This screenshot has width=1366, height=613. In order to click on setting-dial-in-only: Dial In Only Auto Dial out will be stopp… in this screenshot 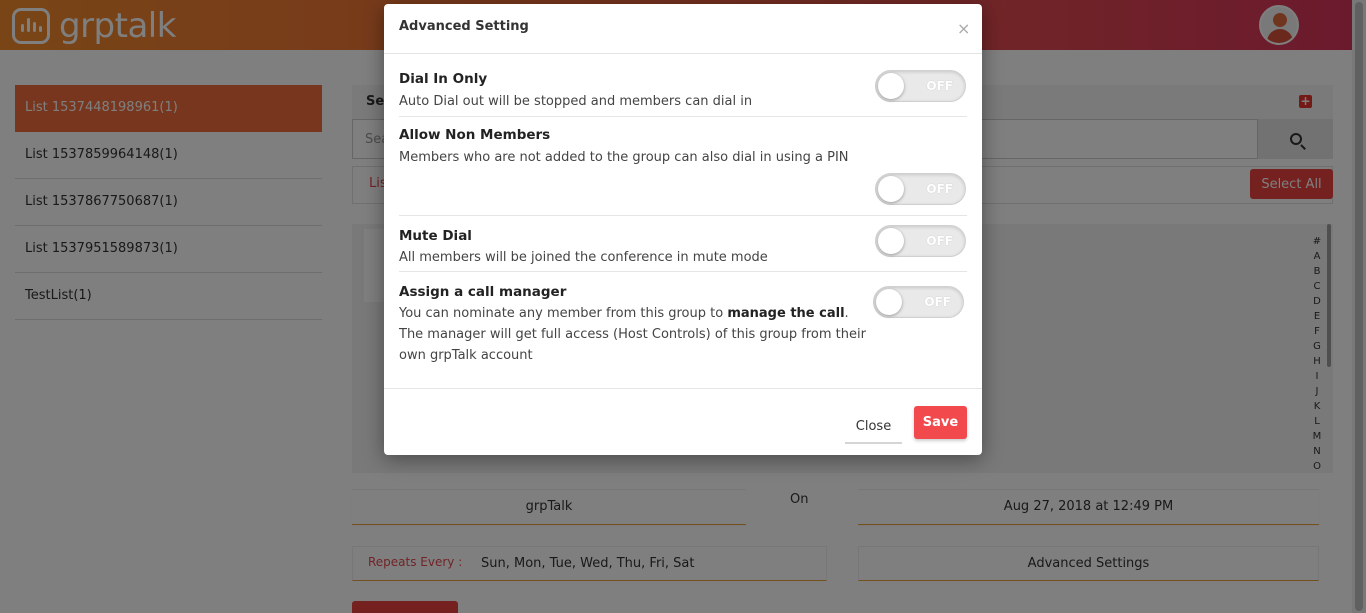, I will do `click(683, 86)`.